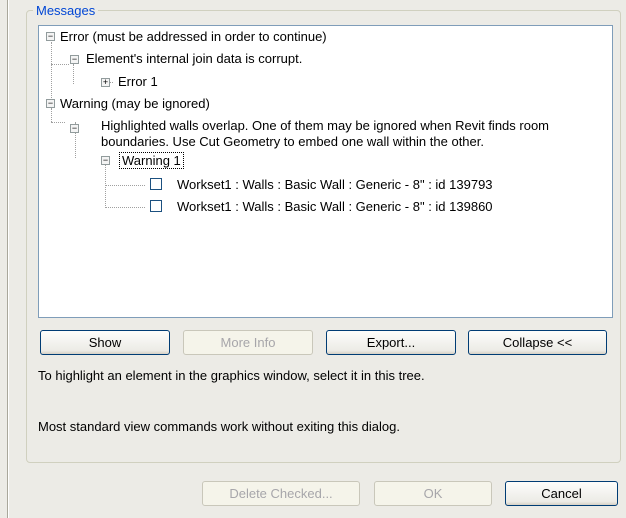 The width and height of the screenshot is (626, 518). What do you see at coordinates (433, 493) in the screenshot?
I see `ok-button: OK` at bounding box center [433, 493].